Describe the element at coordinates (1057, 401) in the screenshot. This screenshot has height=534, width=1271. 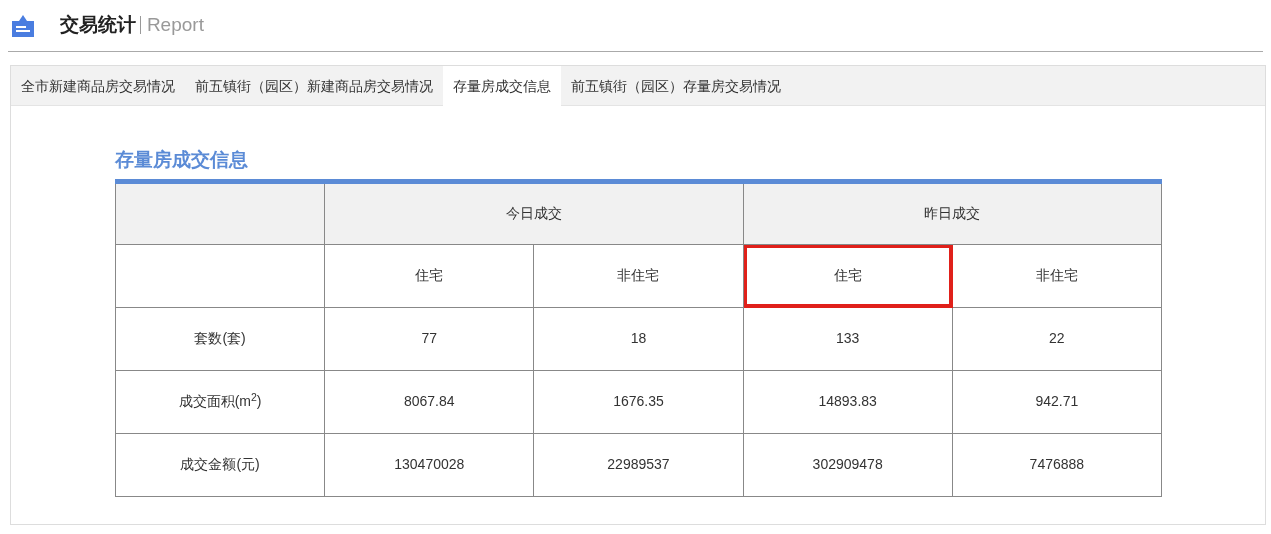
I see `table-cell: 942.71` at that location.